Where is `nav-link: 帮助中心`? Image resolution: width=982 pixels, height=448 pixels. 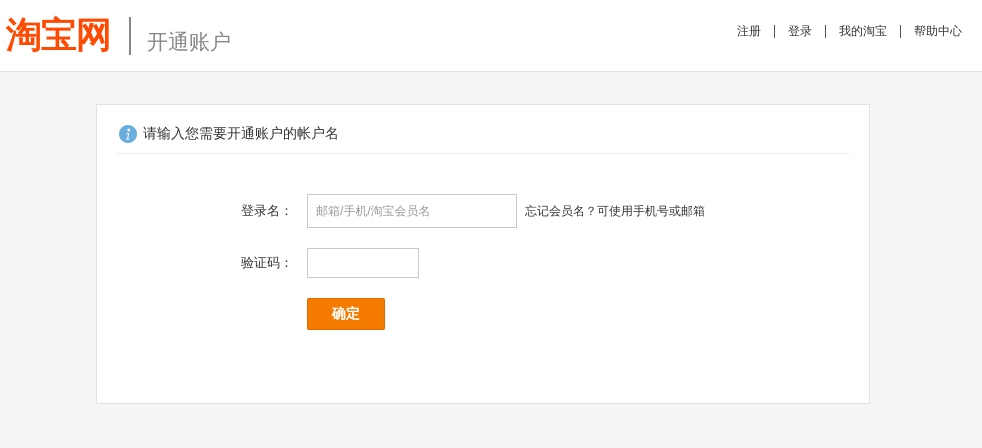 nav-link: 帮助中心 is located at coordinates (931, 31).